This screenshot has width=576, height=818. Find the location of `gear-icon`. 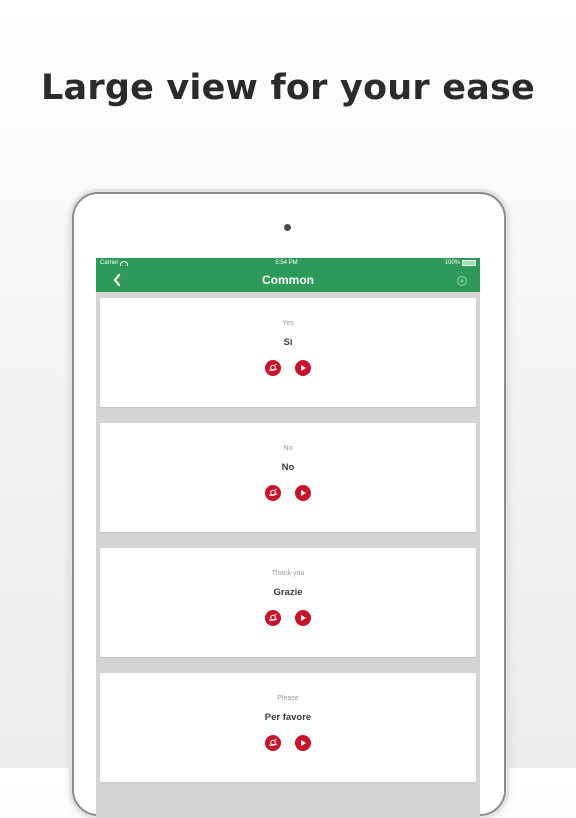

gear-icon is located at coordinates (462, 281).